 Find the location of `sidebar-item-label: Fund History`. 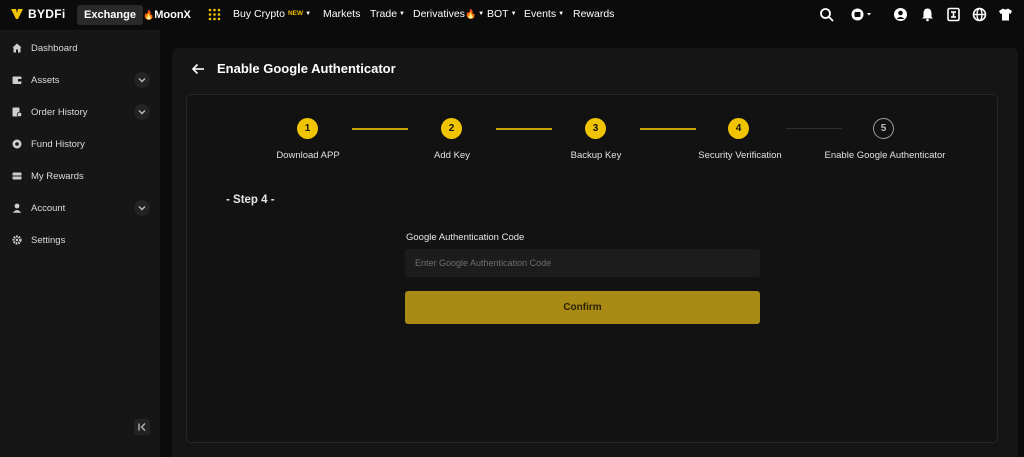

sidebar-item-label: Fund History is located at coordinates (58, 144).